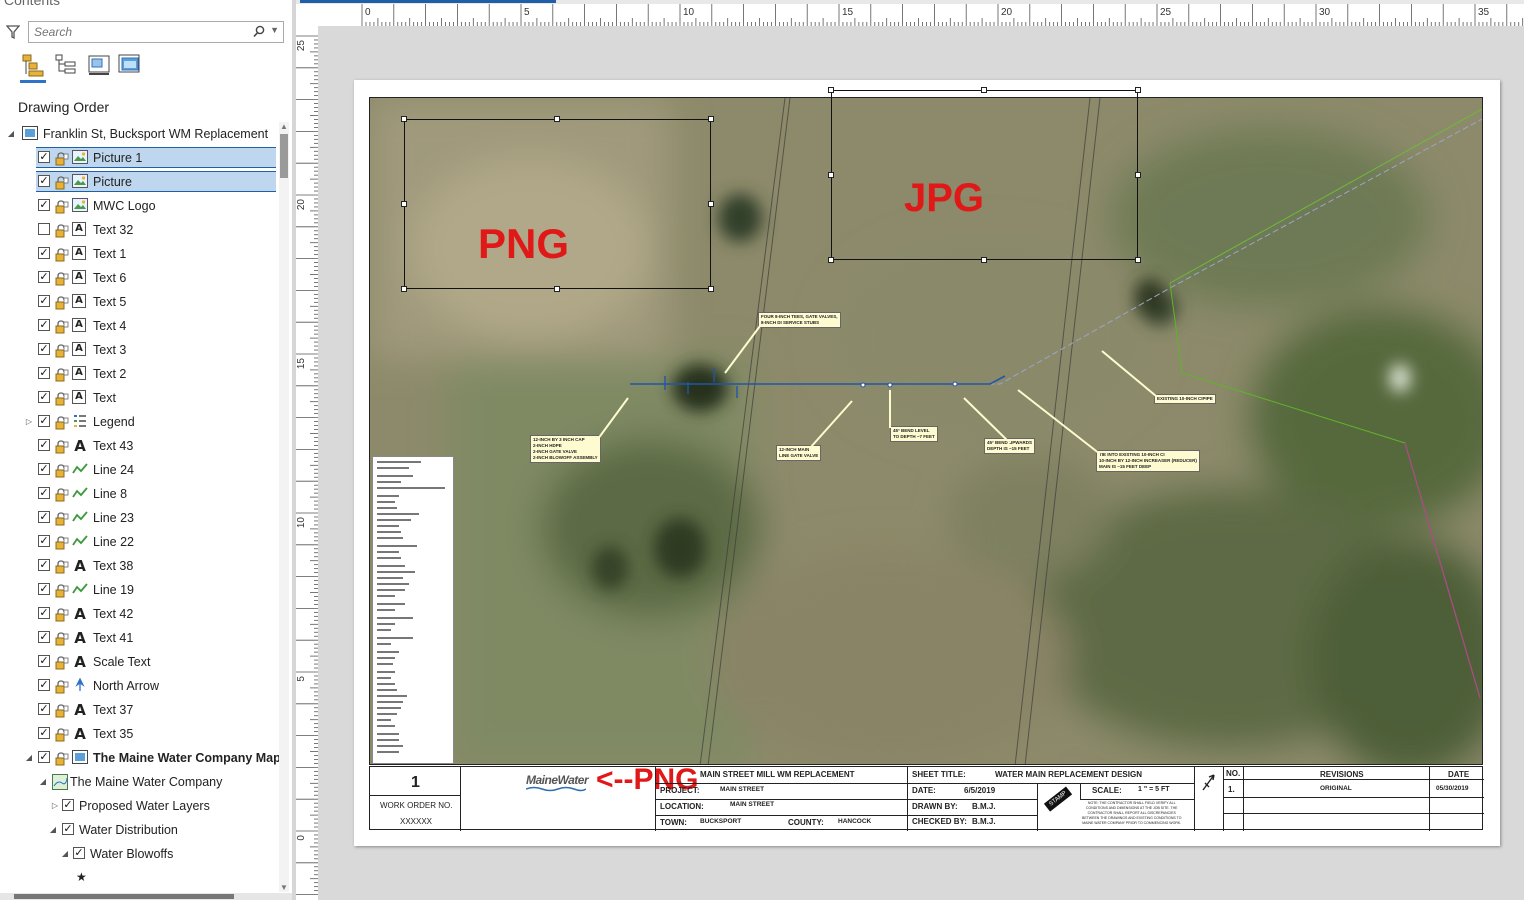  I want to click on layer-item: ▷ ✓ Proposed Water Layers, so click(139, 806).